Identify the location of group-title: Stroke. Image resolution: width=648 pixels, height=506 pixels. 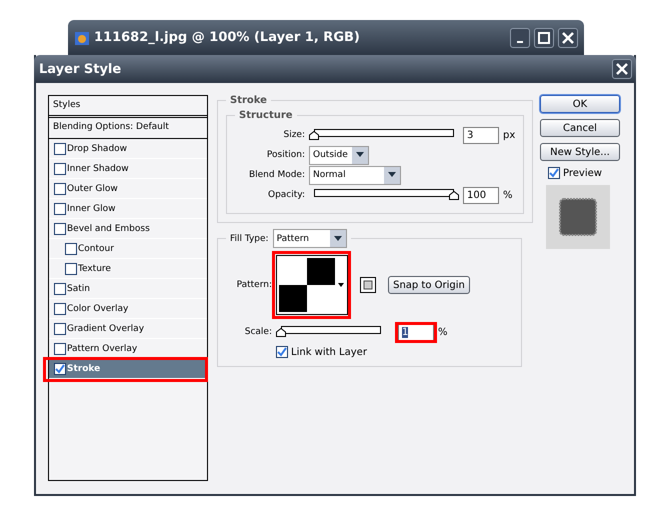
(248, 100).